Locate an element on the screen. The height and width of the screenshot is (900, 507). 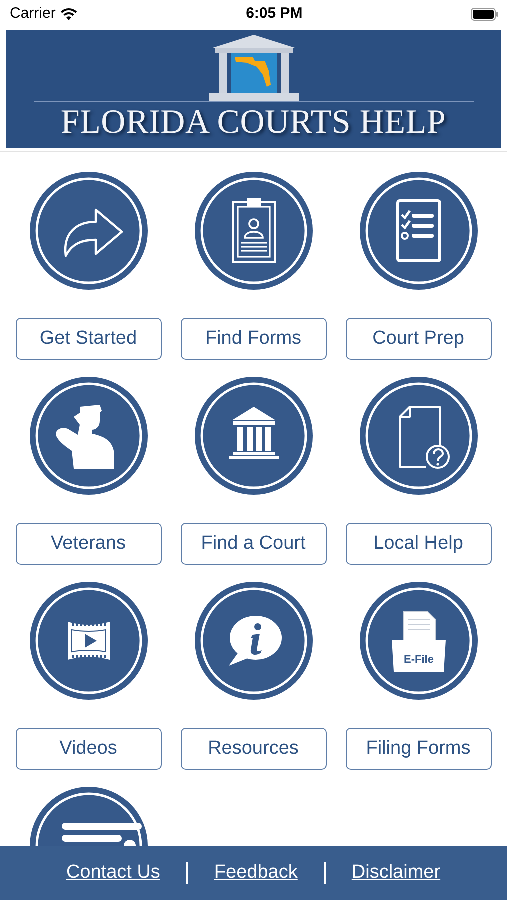
document-question-icon is located at coordinates (419, 436).